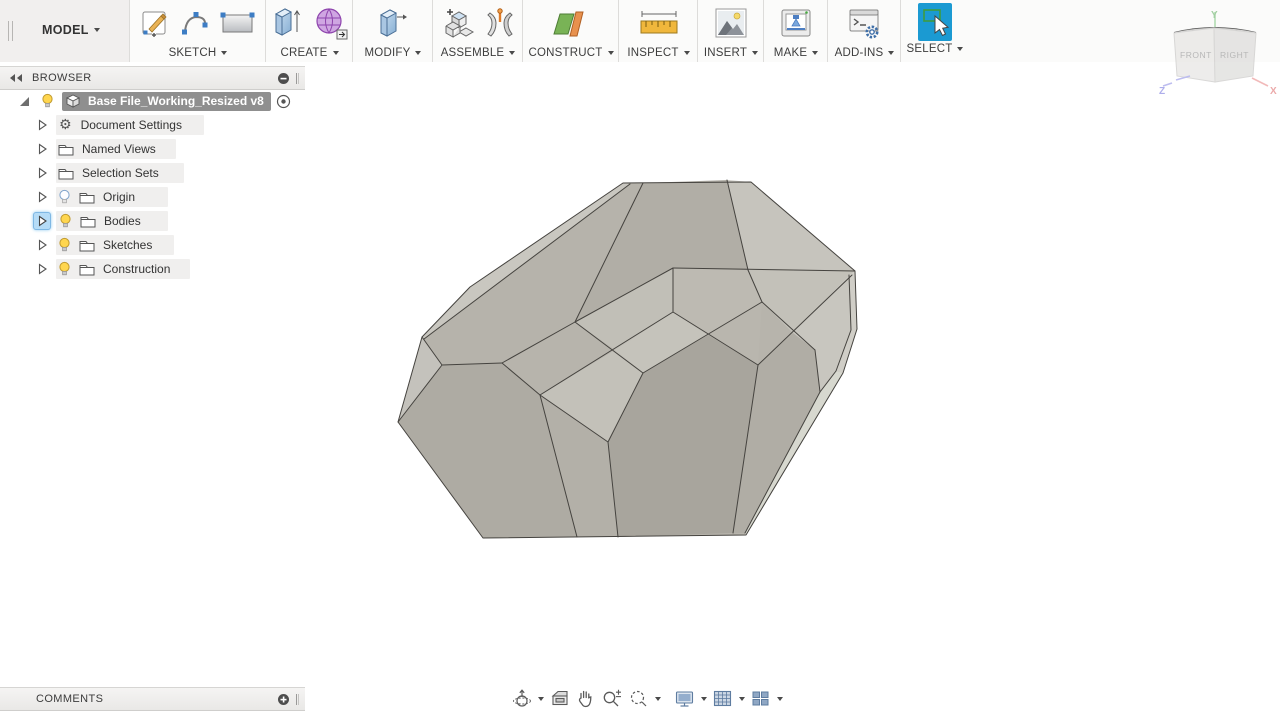 Image resolution: width=1280 pixels, height=715 pixels. I want to click on axis-y-label: Y, so click(1214, 15).